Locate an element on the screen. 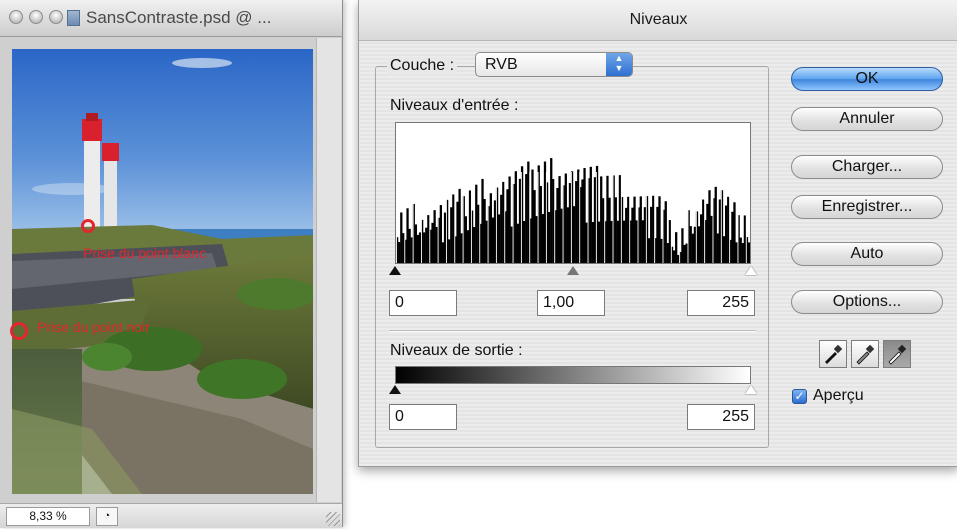  histogram-graph is located at coordinates (573, 210).